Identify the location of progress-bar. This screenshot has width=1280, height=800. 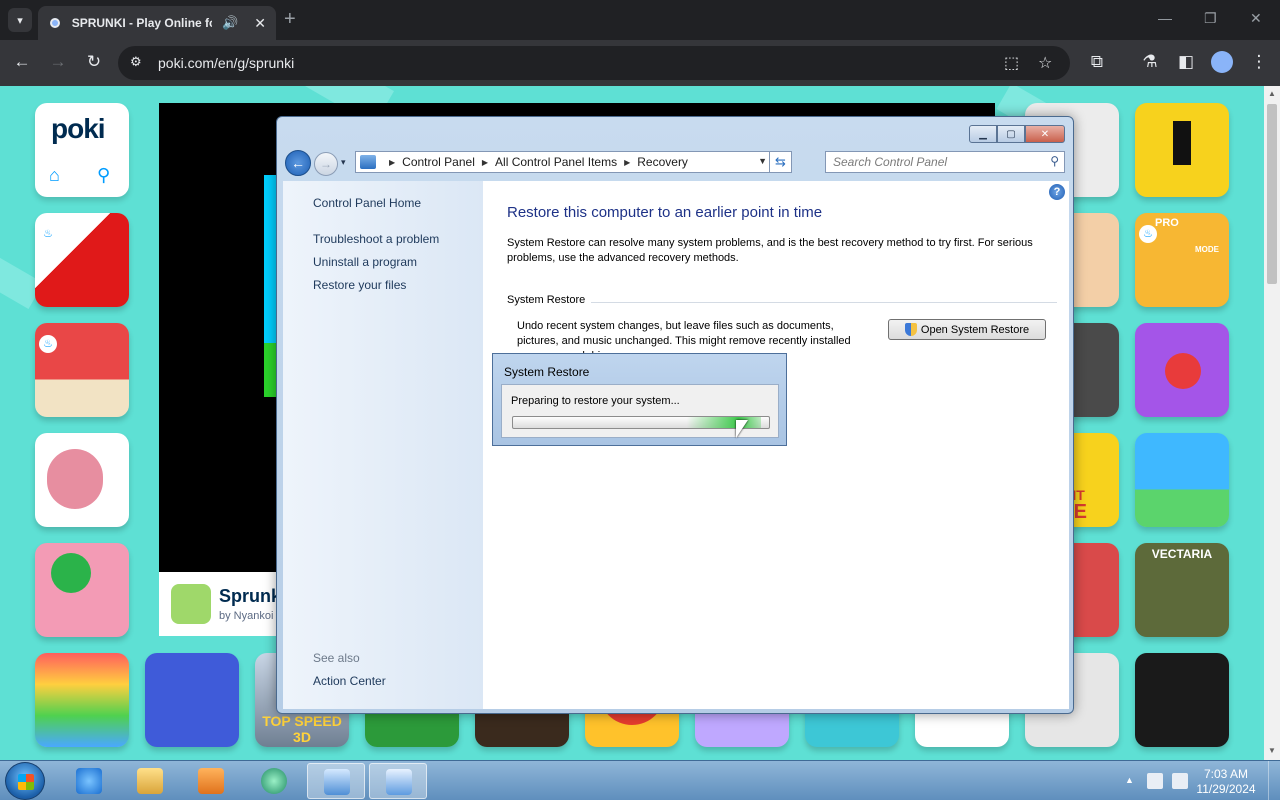
(641, 422).